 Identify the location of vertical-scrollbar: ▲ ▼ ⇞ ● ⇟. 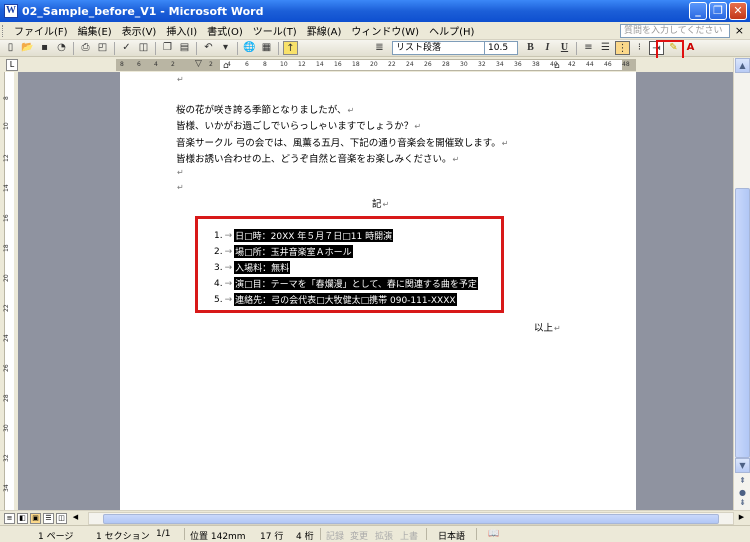
(741, 284).